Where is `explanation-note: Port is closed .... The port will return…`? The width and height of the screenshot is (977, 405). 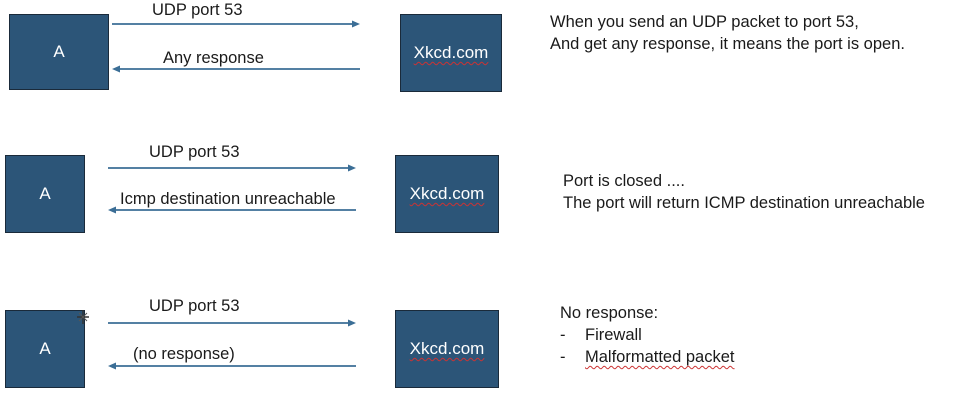
explanation-note: Port is closed .... The port will return… is located at coordinates (744, 192).